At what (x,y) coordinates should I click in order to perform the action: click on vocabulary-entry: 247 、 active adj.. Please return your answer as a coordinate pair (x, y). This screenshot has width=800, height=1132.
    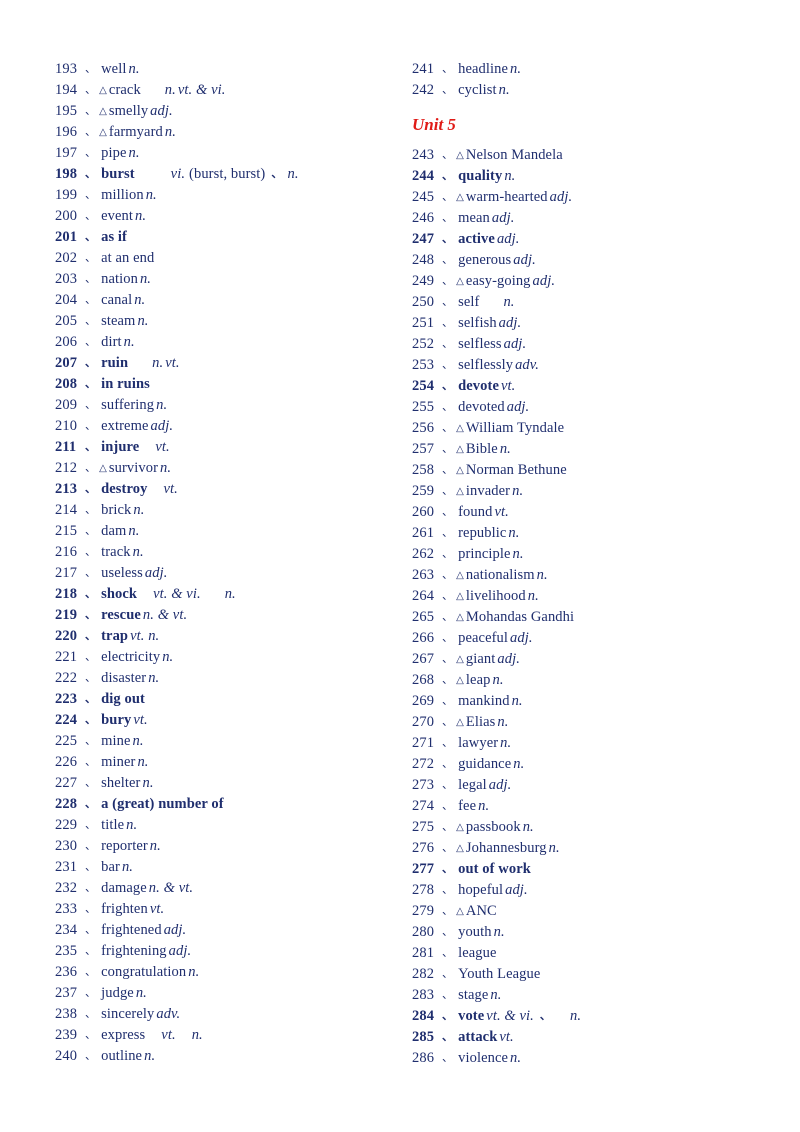
    Looking at the image, I should click on (582, 238).